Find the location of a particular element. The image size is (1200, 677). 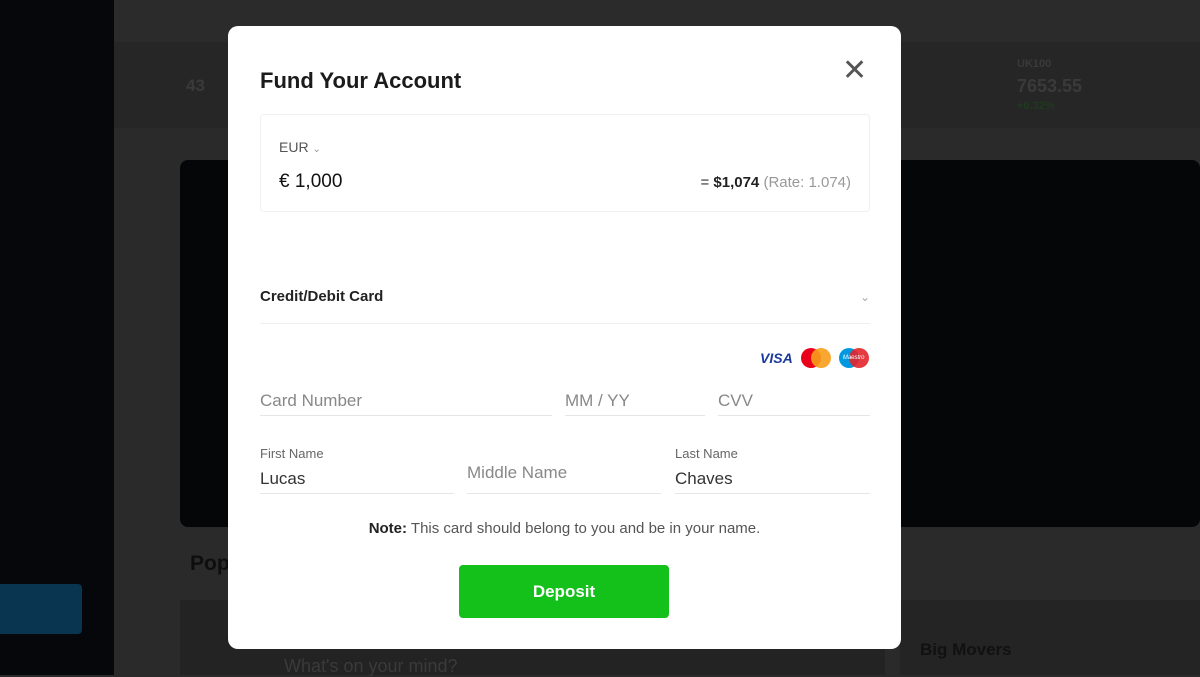

mastercard-logo is located at coordinates (815, 358).